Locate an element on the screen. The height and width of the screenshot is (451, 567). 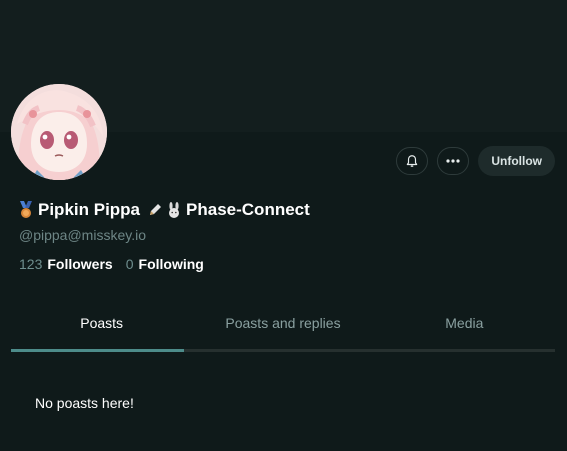
profile-tabs: Poasts Poasts and replies Media is located at coordinates (283, 329).